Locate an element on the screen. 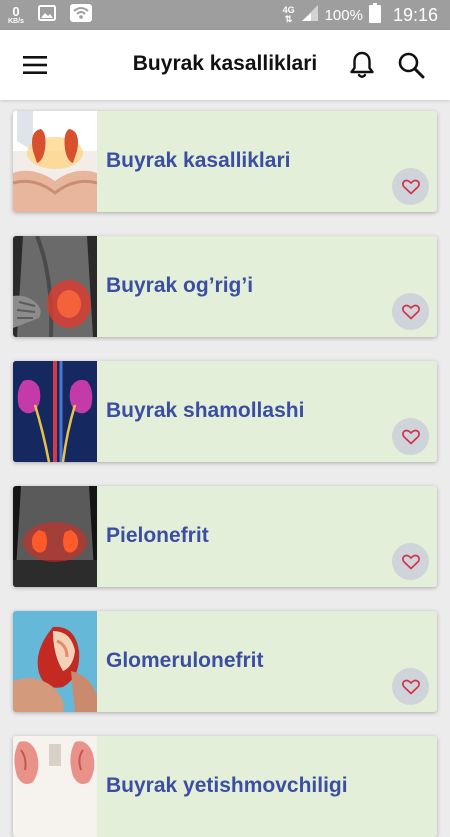  search-button is located at coordinates (411, 65).